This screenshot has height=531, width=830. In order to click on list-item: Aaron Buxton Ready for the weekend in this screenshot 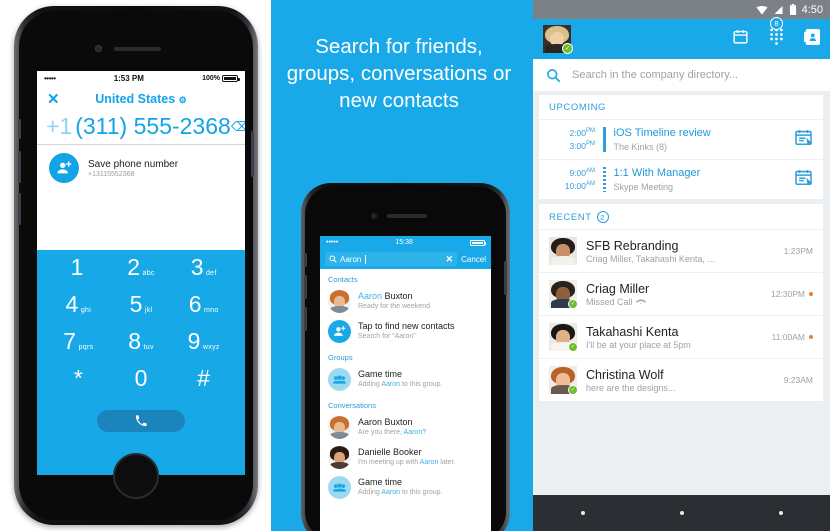, I will do `click(405, 302)`.